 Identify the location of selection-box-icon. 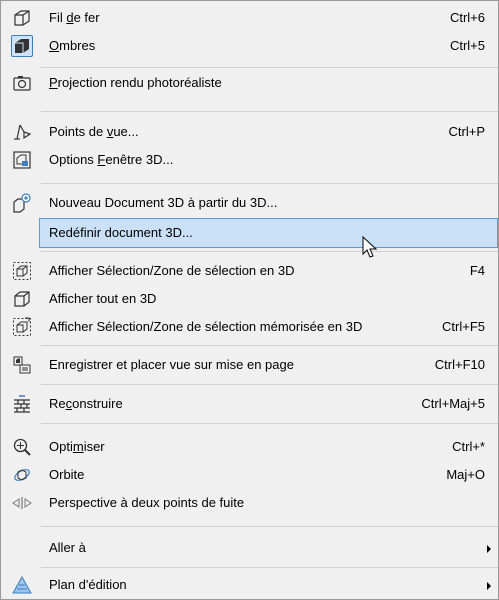
(22, 271).